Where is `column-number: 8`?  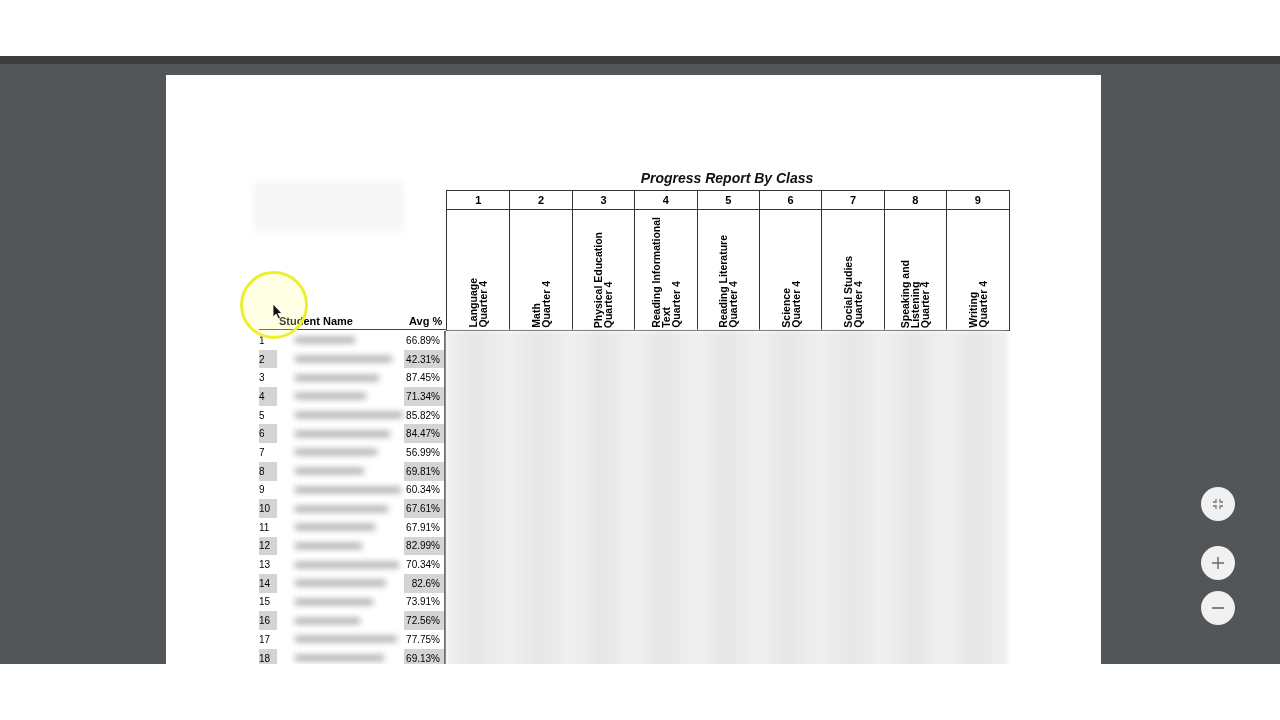
column-number: 8 is located at coordinates (915, 200).